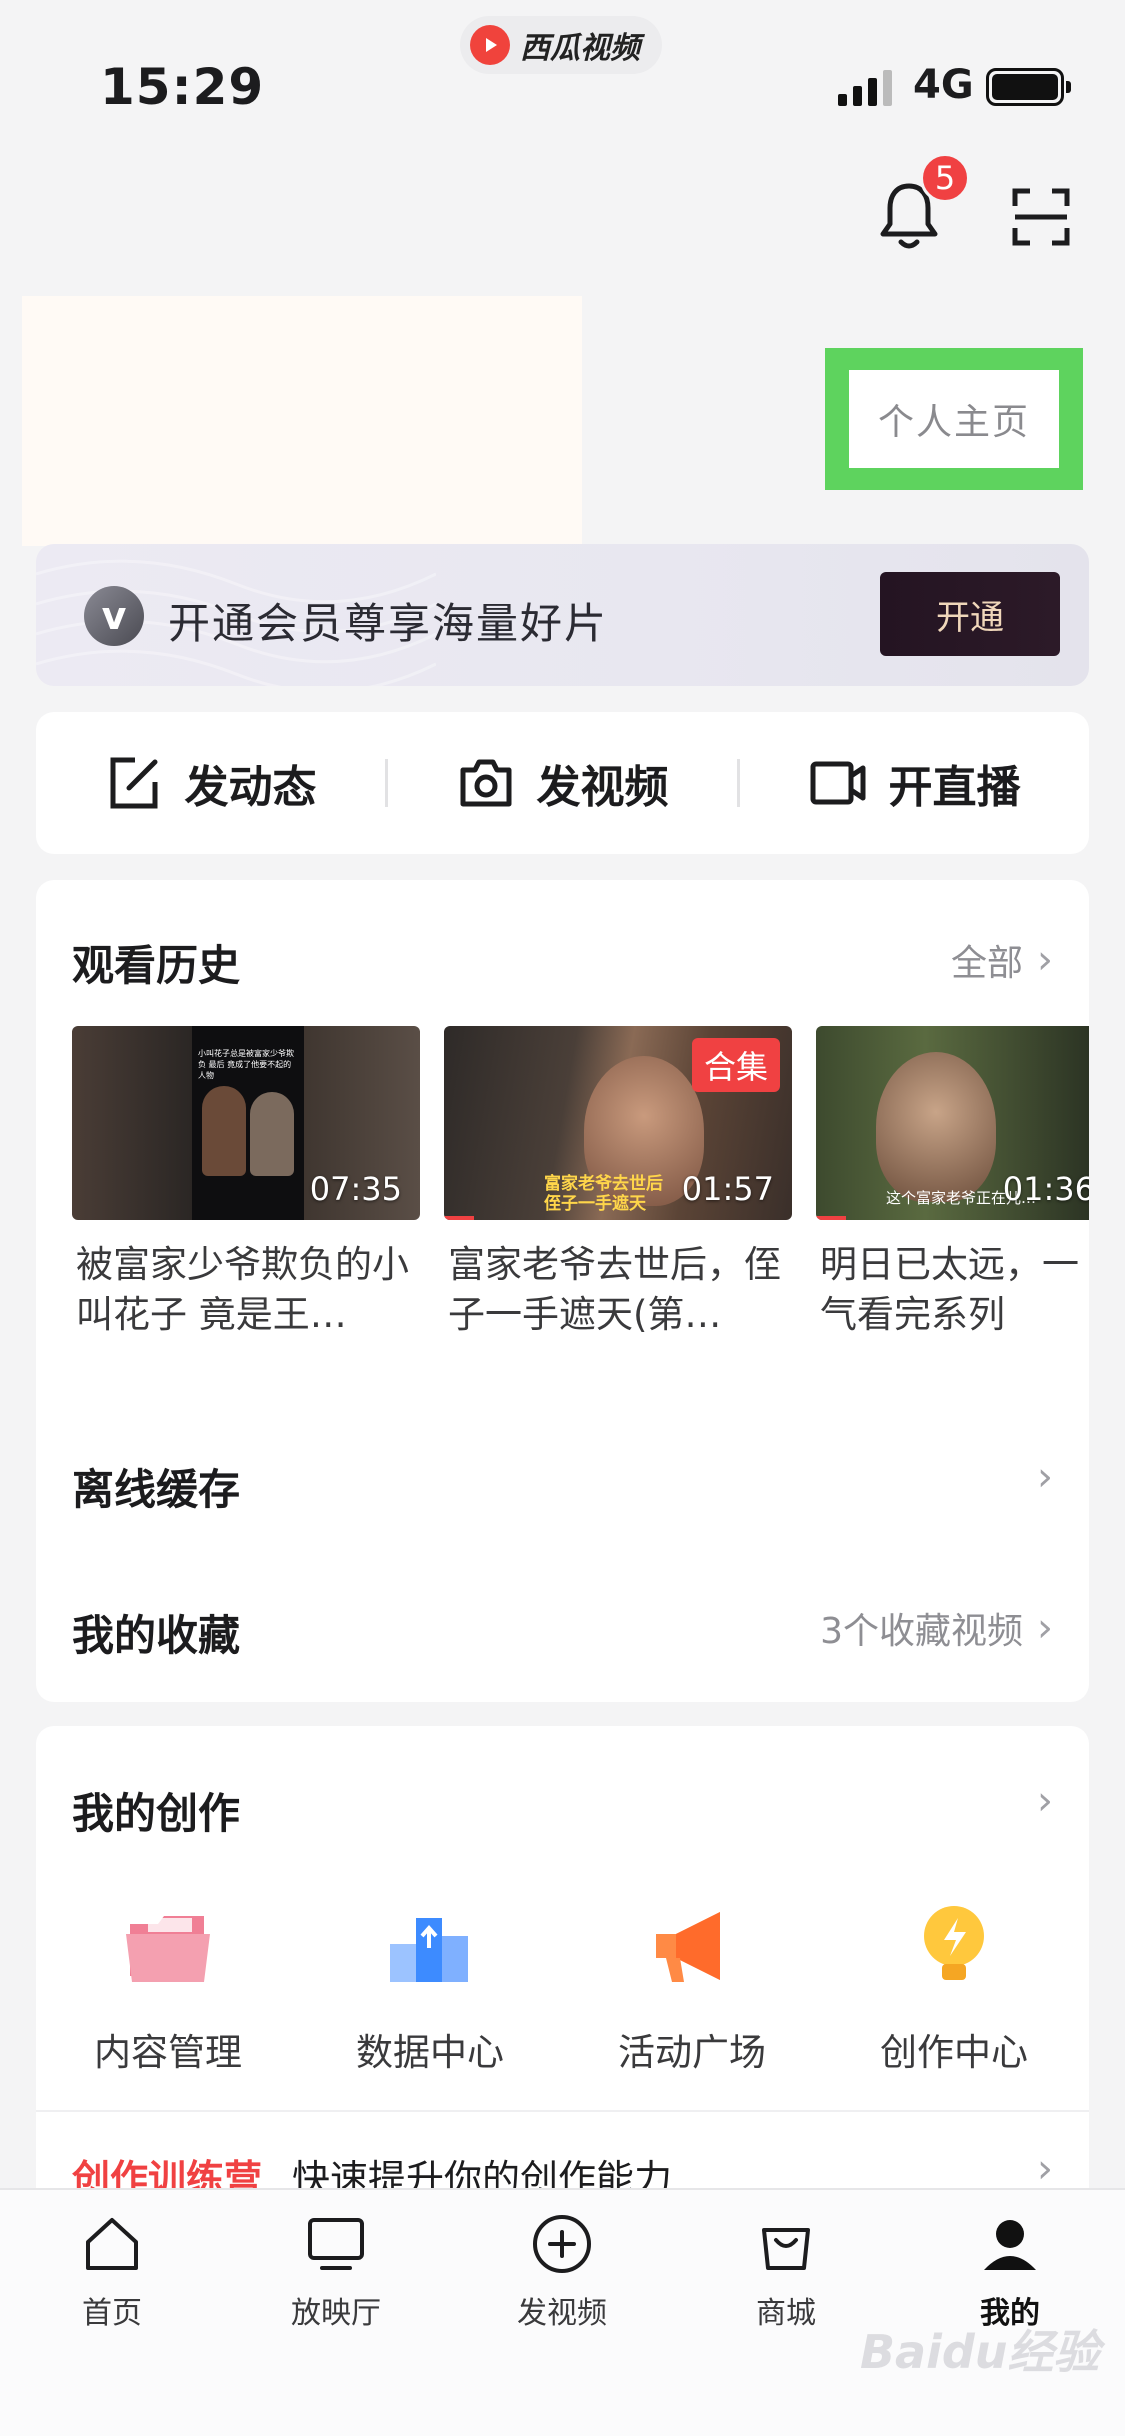 The width and height of the screenshot is (1125, 2436). I want to click on tool-label: 内容管理, so click(168, 2052).